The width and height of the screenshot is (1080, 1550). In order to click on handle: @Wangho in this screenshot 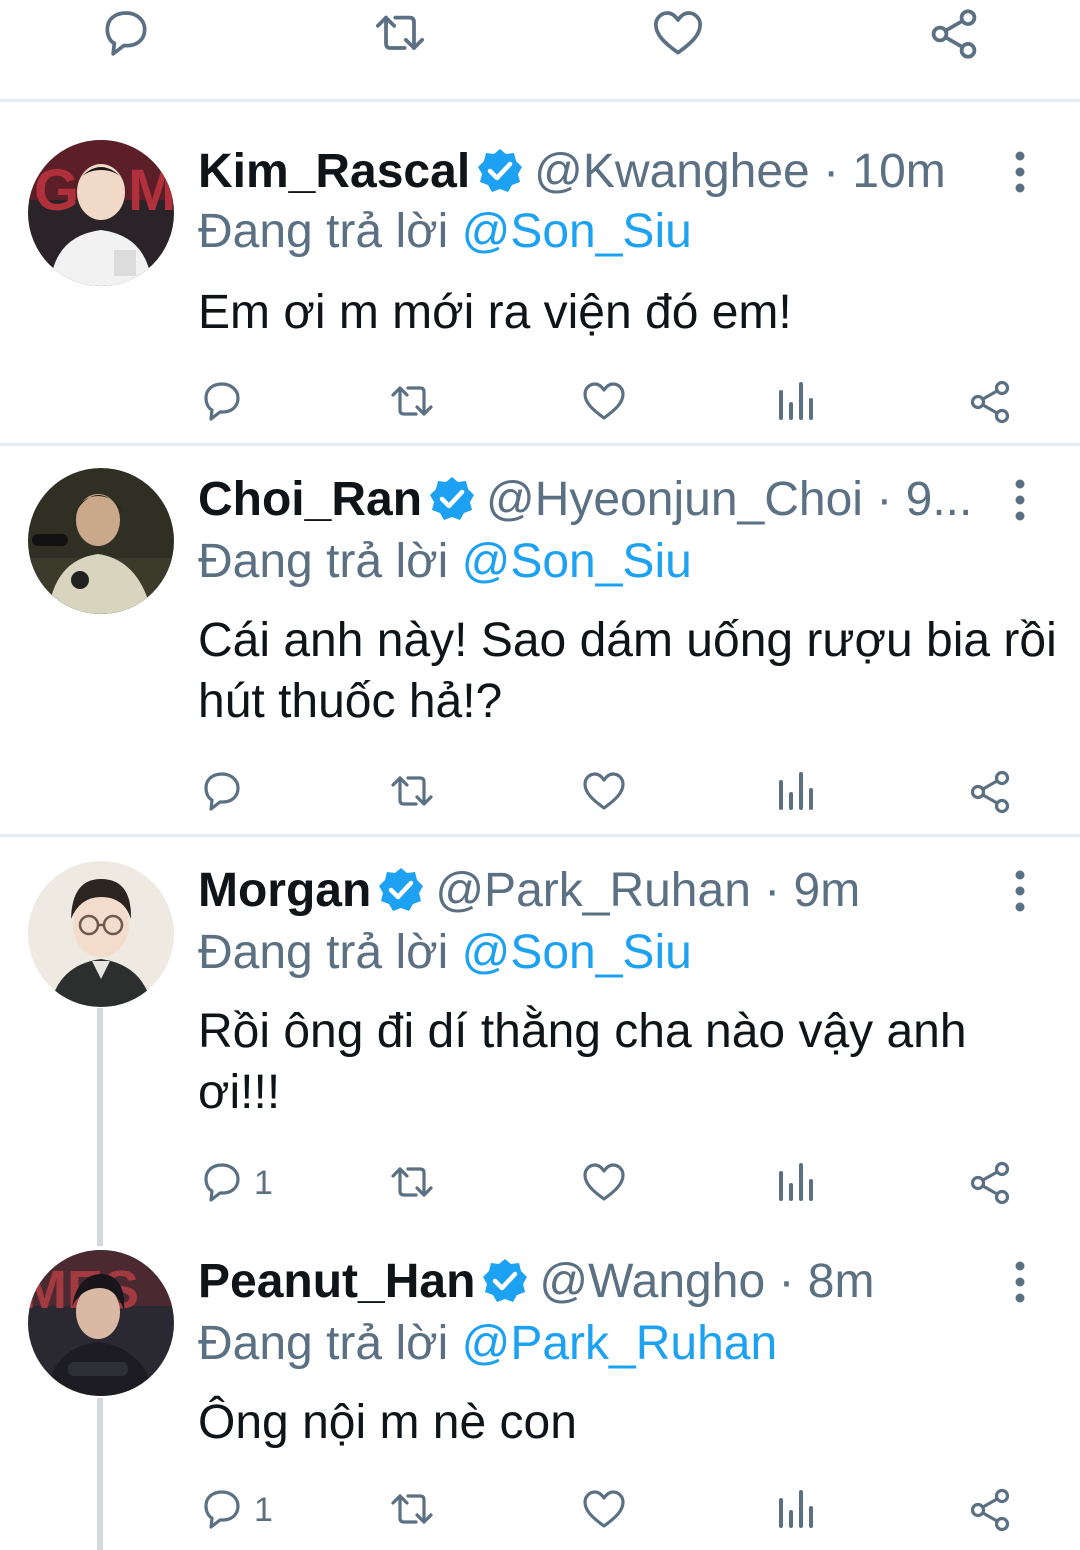, I will do `click(652, 1281)`.